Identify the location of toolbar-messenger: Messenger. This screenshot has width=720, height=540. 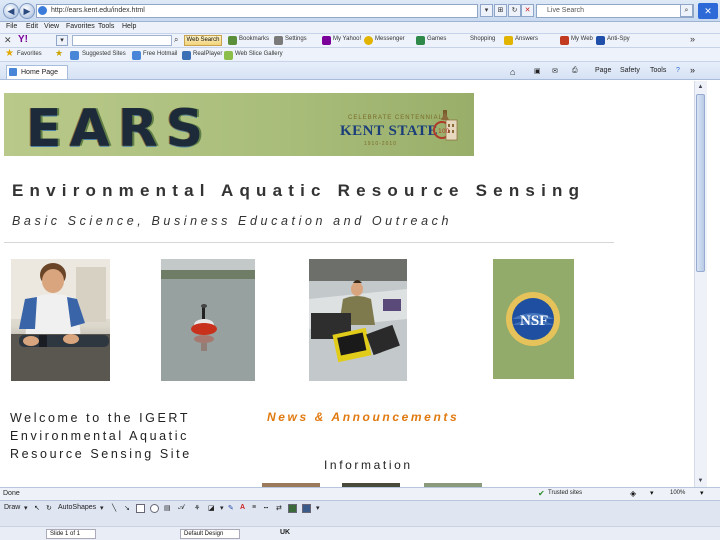
(390, 39).